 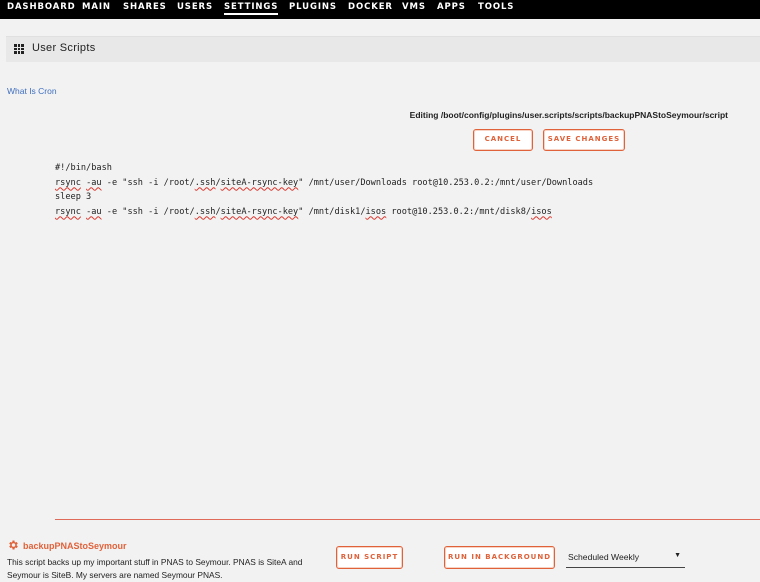 What do you see at coordinates (451, 7) in the screenshot?
I see `nav-apps: APPS` at bounding box center [451, 7].